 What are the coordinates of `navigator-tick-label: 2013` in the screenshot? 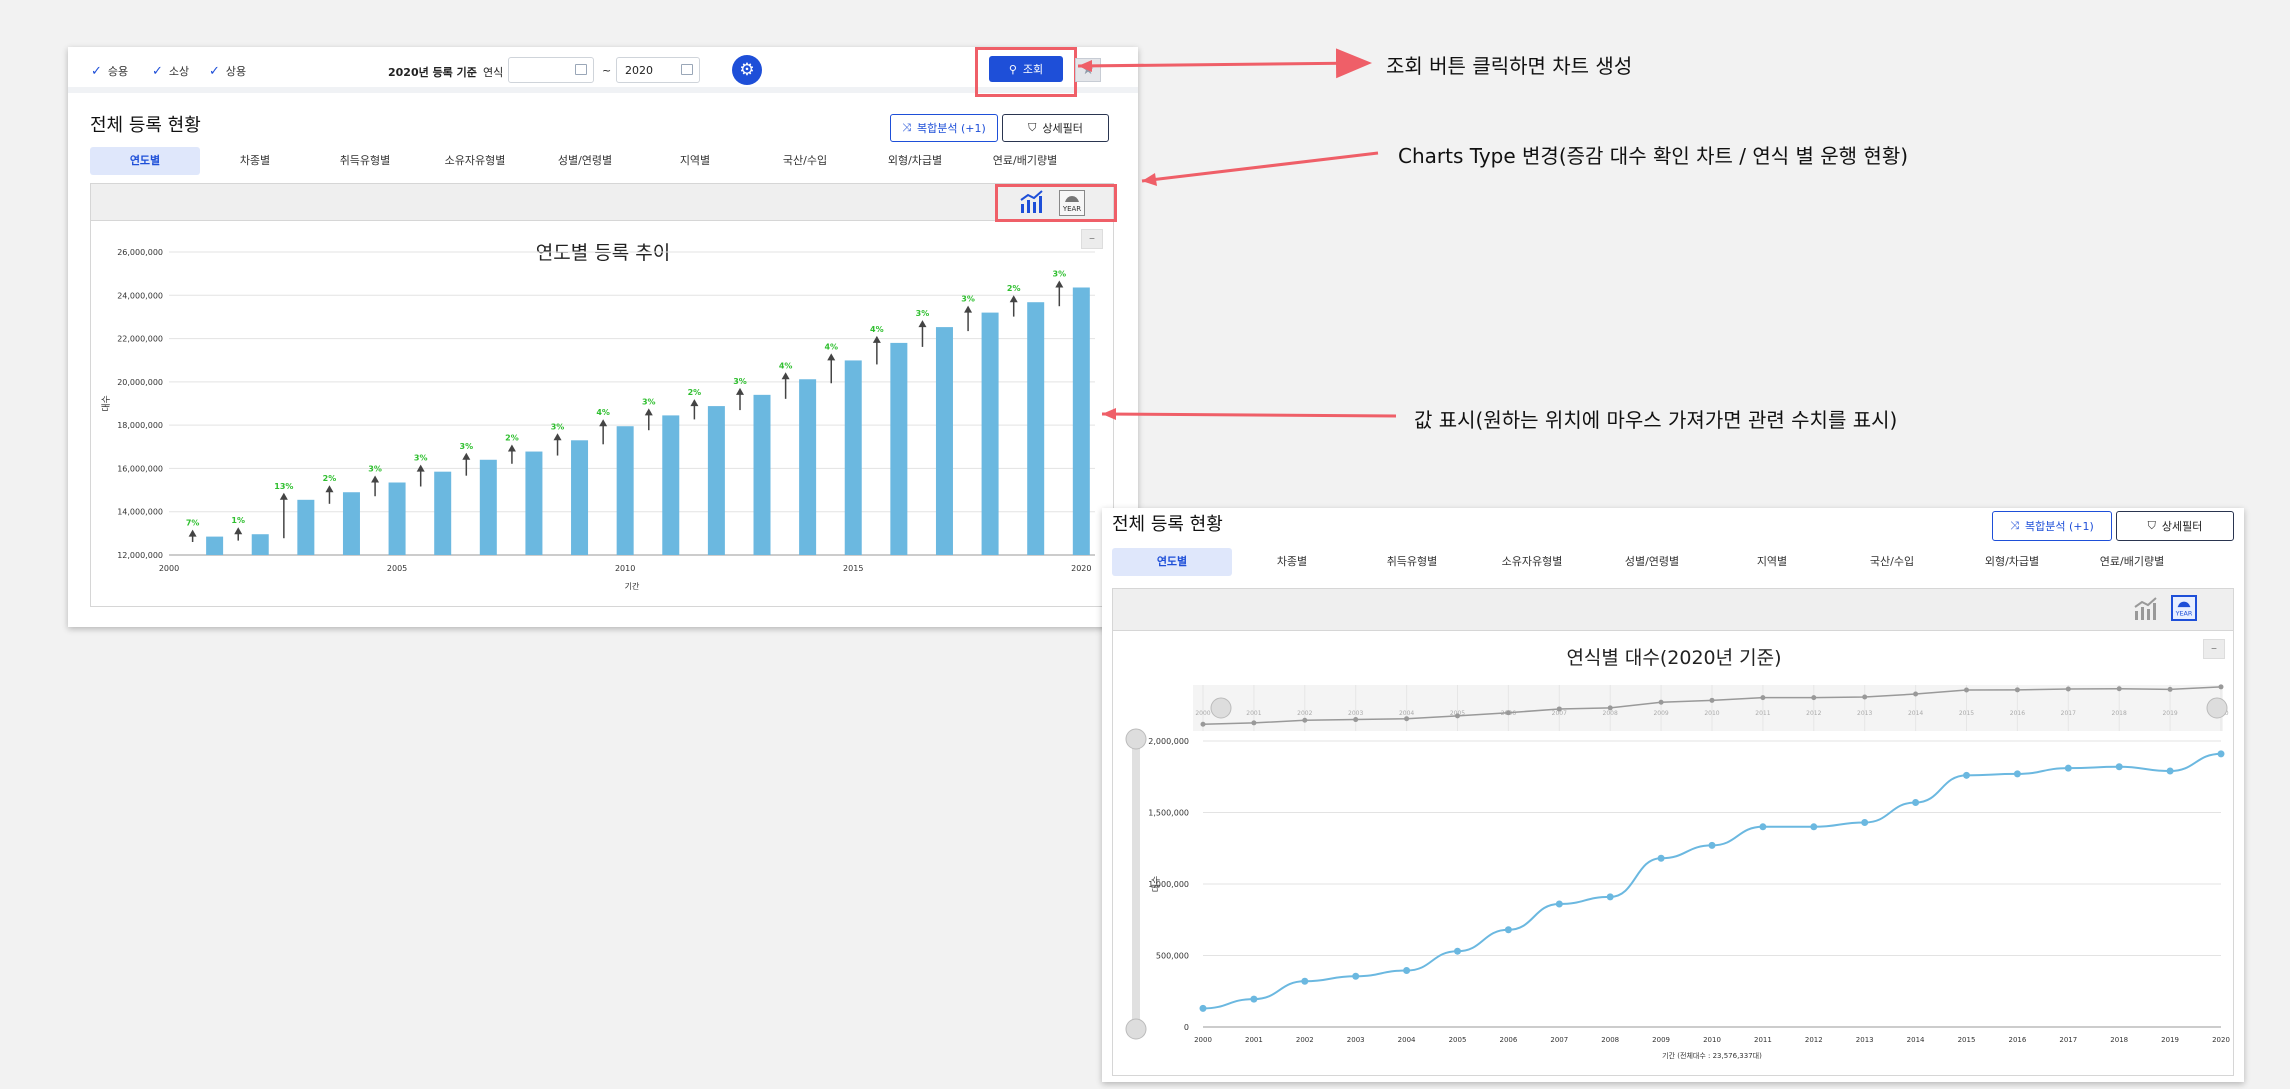 It's located at (1864, 713).